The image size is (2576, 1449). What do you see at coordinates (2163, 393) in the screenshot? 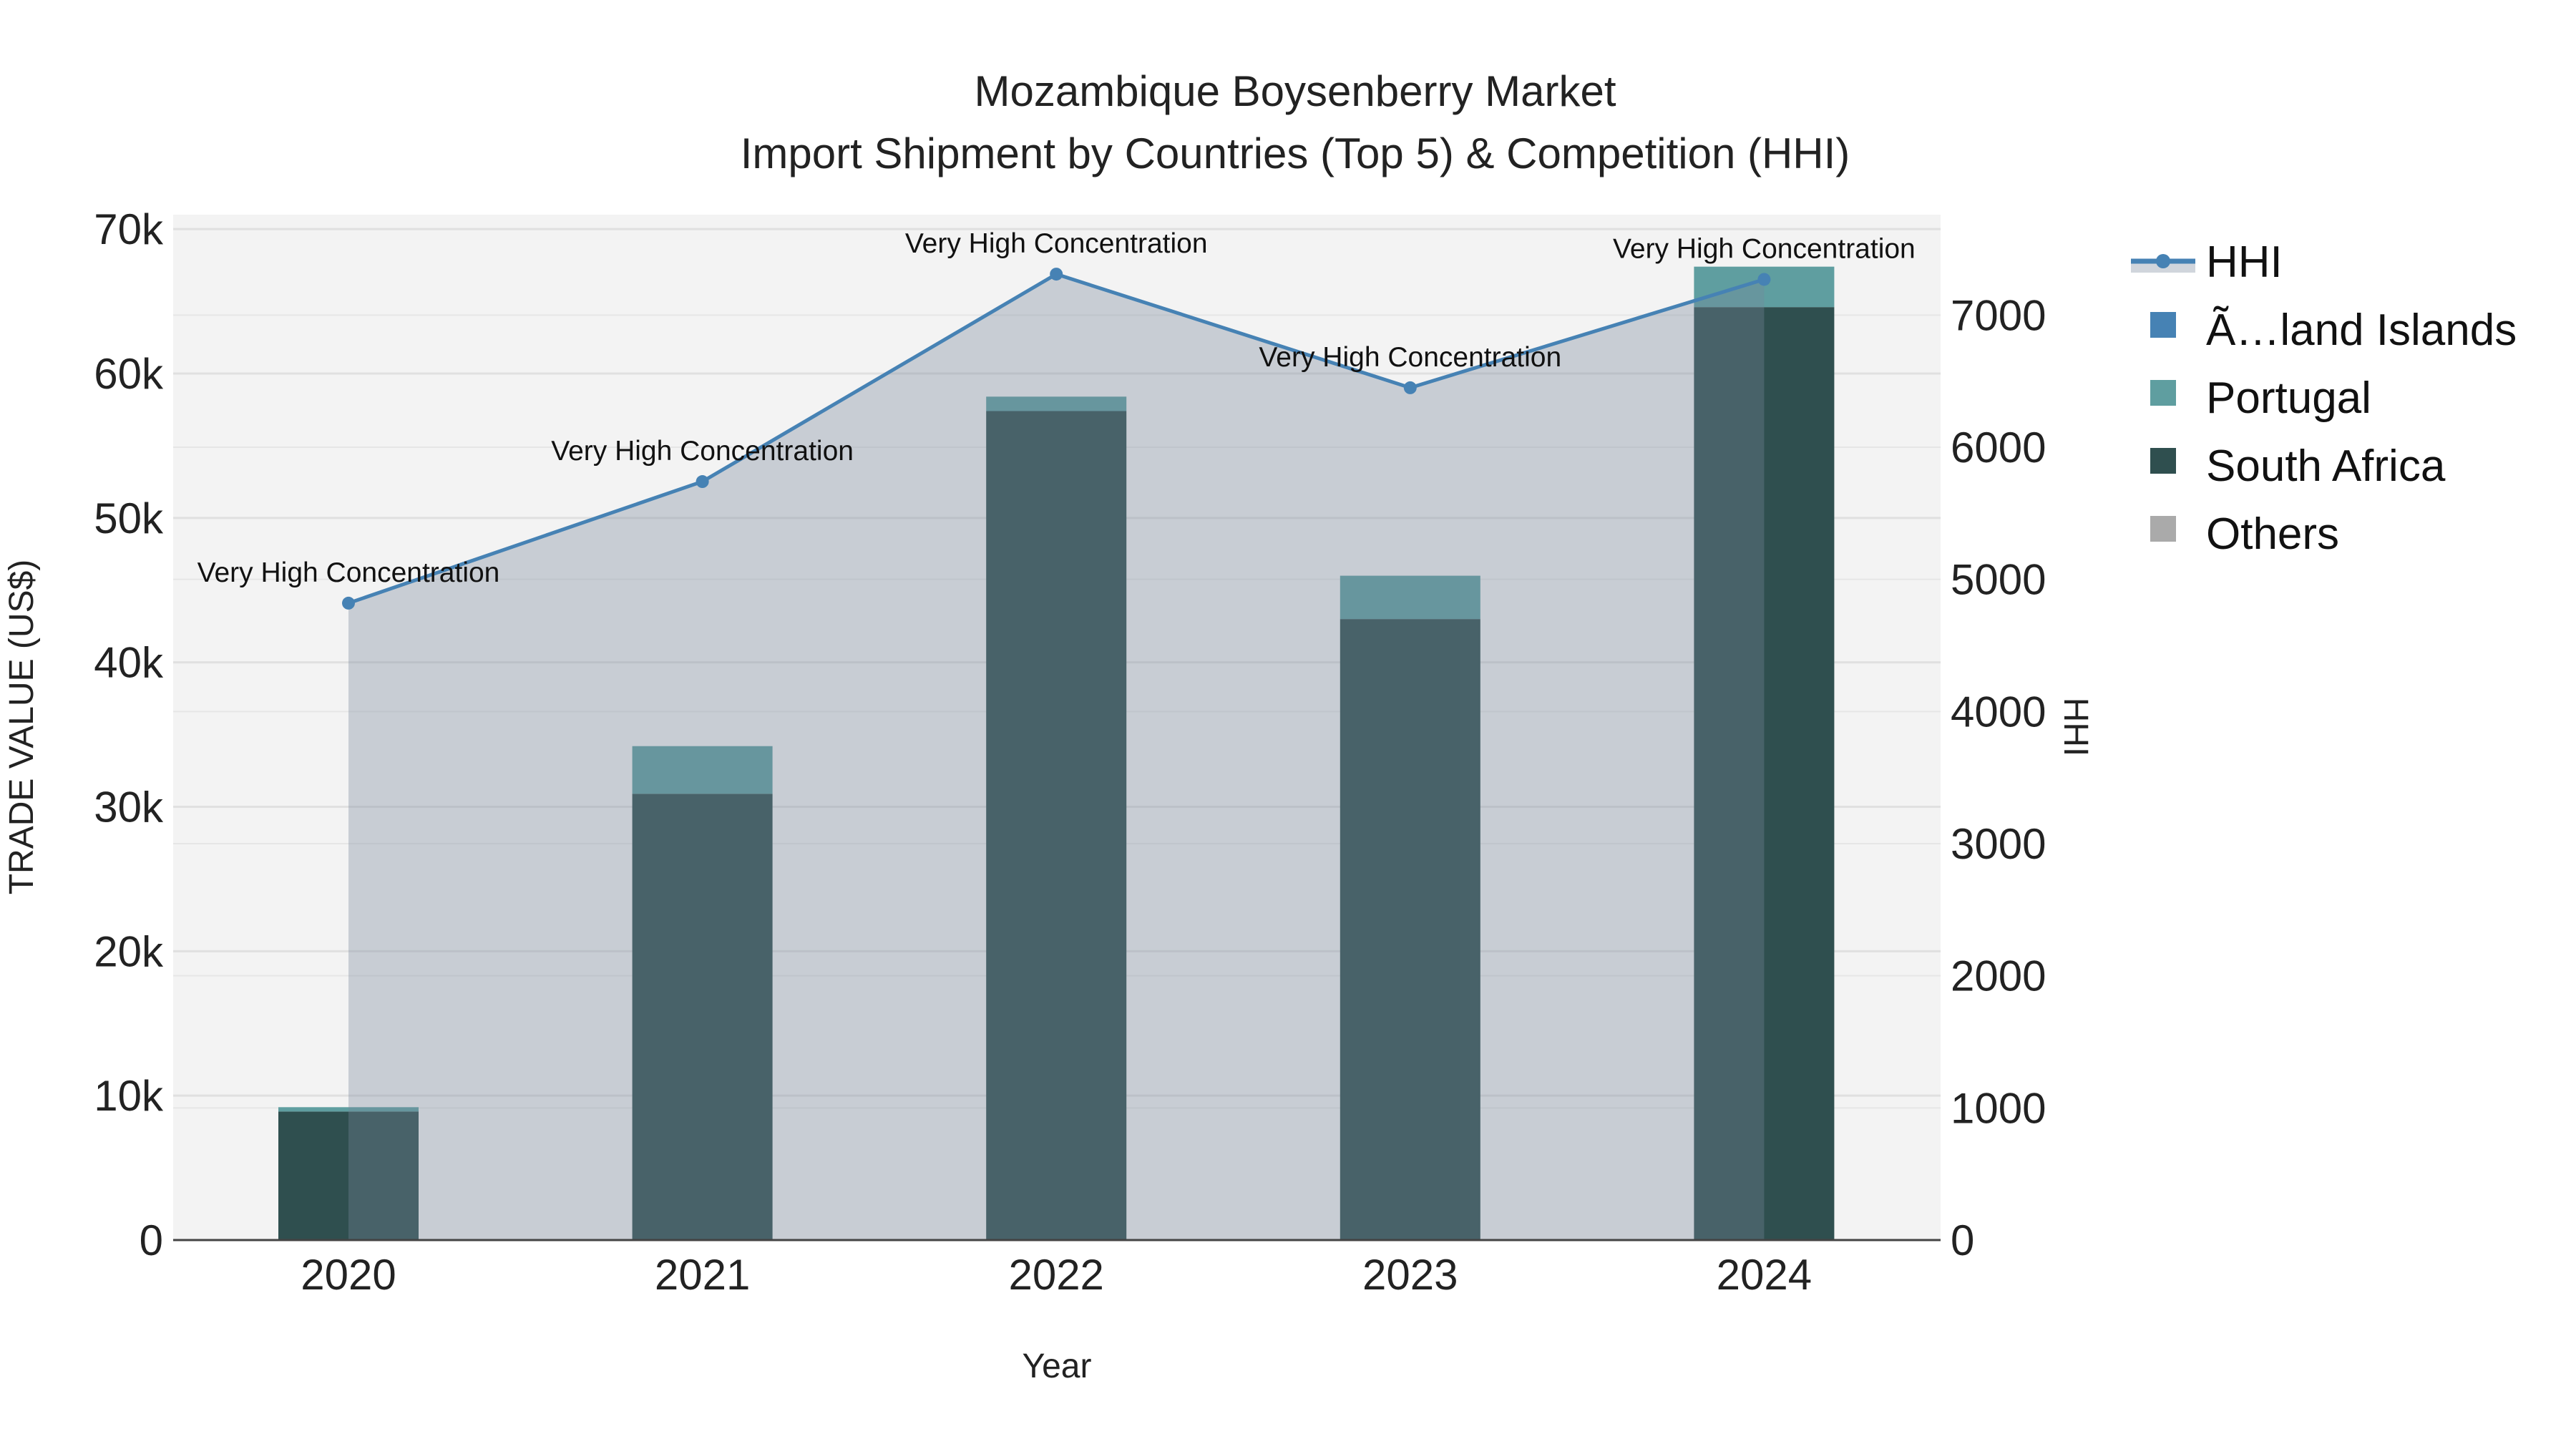
I see `legend-swatch-portugal` at bounding box center [2163, 393].